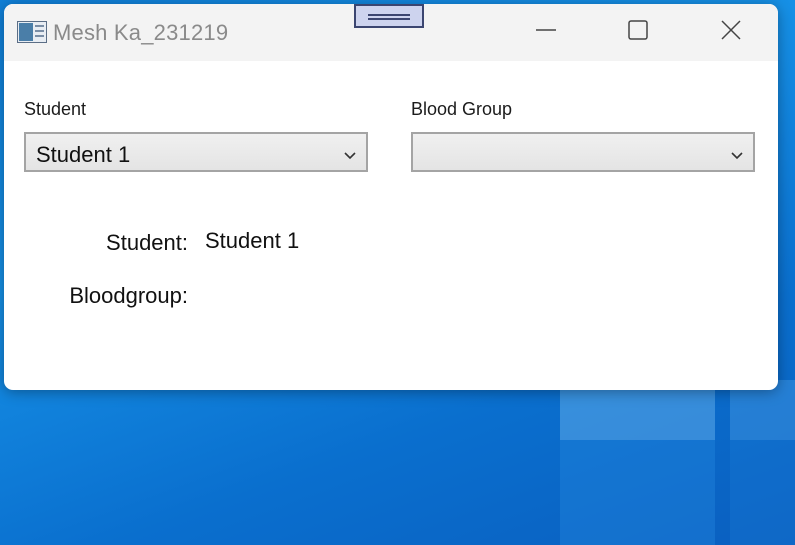  What do you see at coordinates (141, 32) in the screenshot?
I see `window-title: Mesh Ka_231219` at bounding box center [141, 32].